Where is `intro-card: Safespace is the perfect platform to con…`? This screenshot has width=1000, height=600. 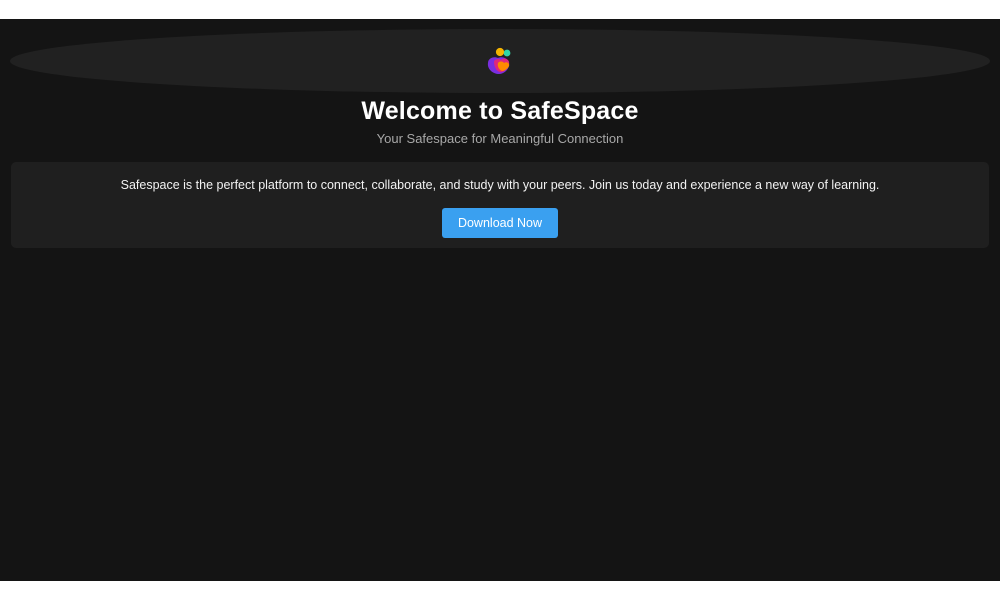 intro-card: Safespace is the perfect platform to con… is located at coordinates (500, 205).